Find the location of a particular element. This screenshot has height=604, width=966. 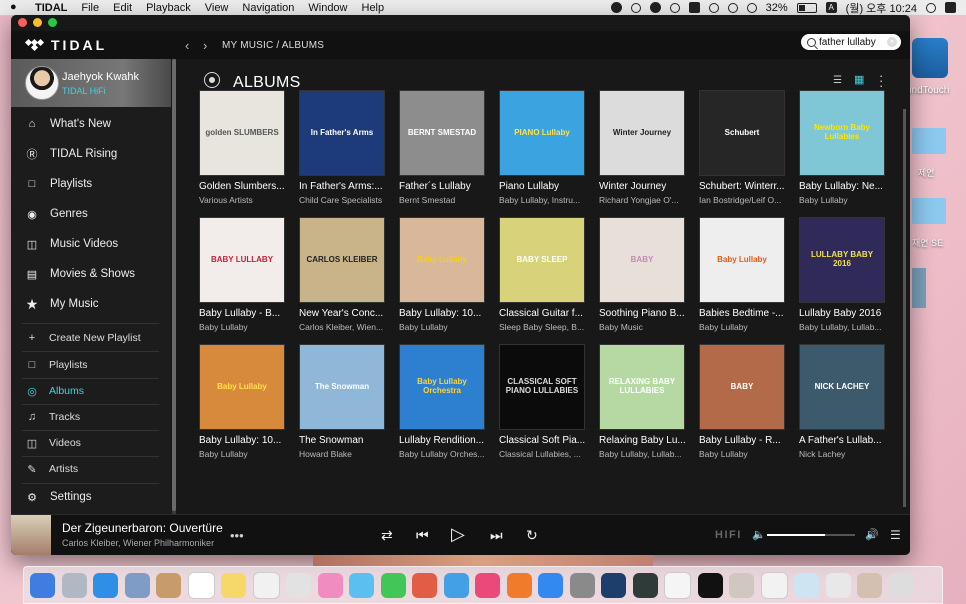

sidebar-subitem-tracks: ♫ Tracks is located at coordinates (91, 417).